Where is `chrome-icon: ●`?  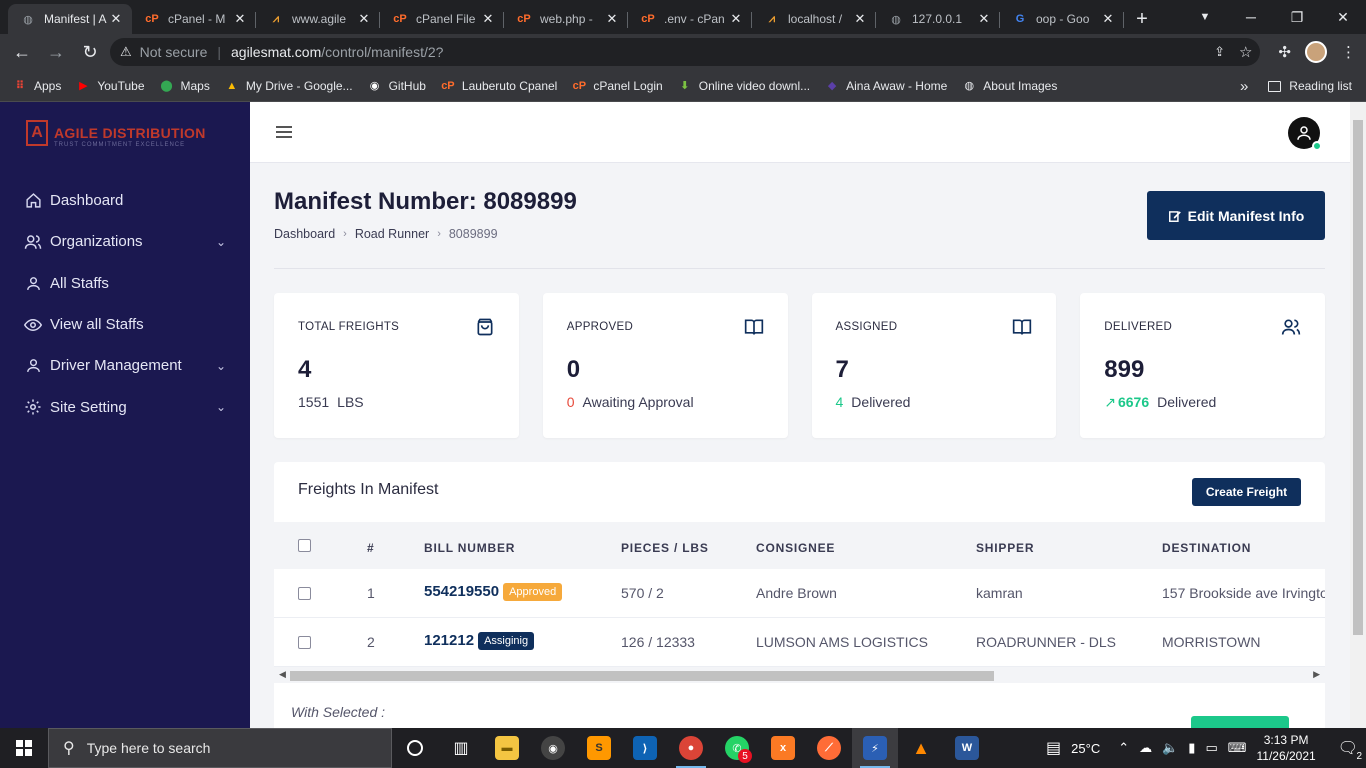 chrome-icon: ● is located at coordinates (691, 748).